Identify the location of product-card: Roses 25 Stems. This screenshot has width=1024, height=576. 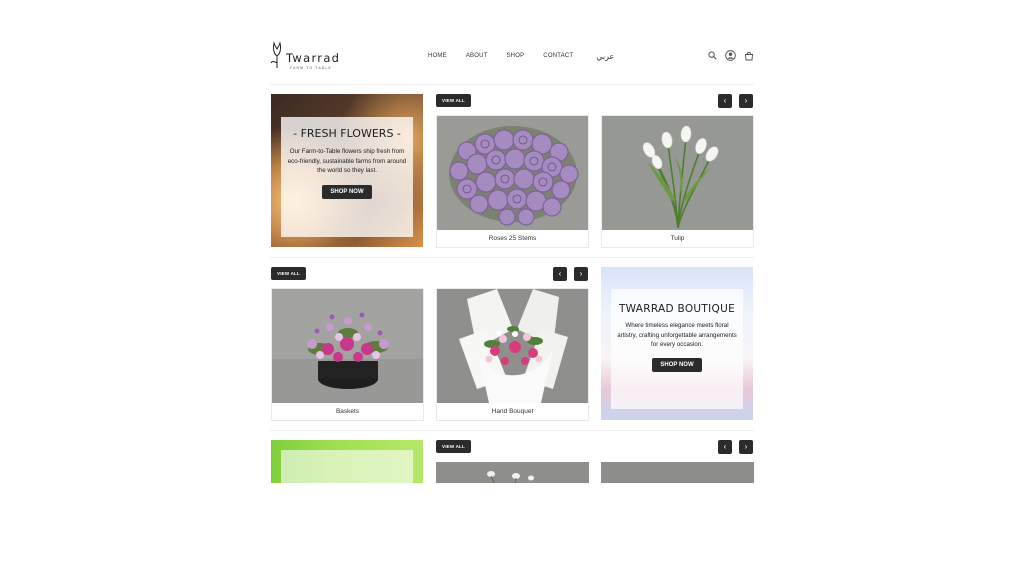
(512, 181).